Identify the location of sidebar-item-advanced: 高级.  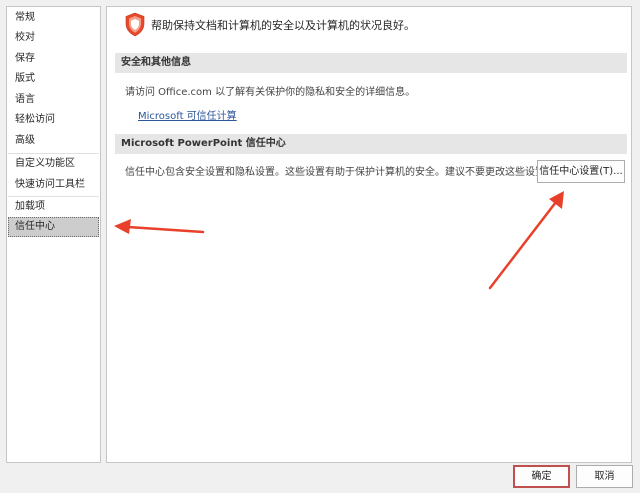
(53, 141).